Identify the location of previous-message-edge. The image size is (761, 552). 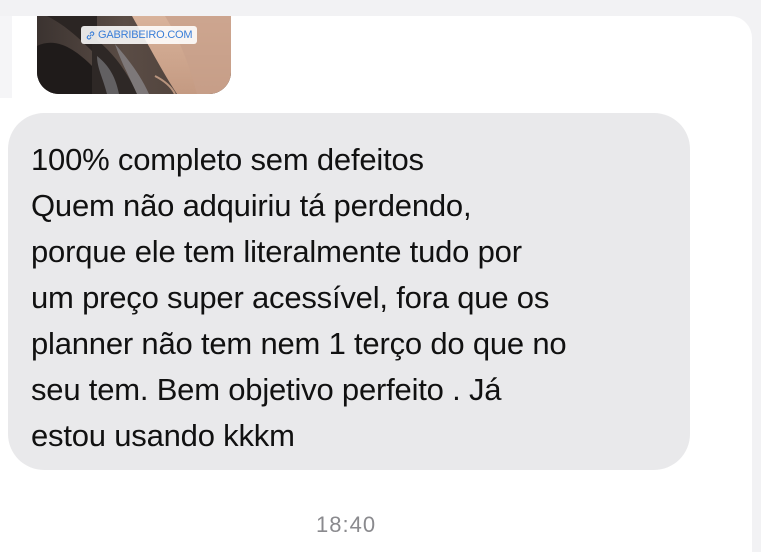
(6, 57).